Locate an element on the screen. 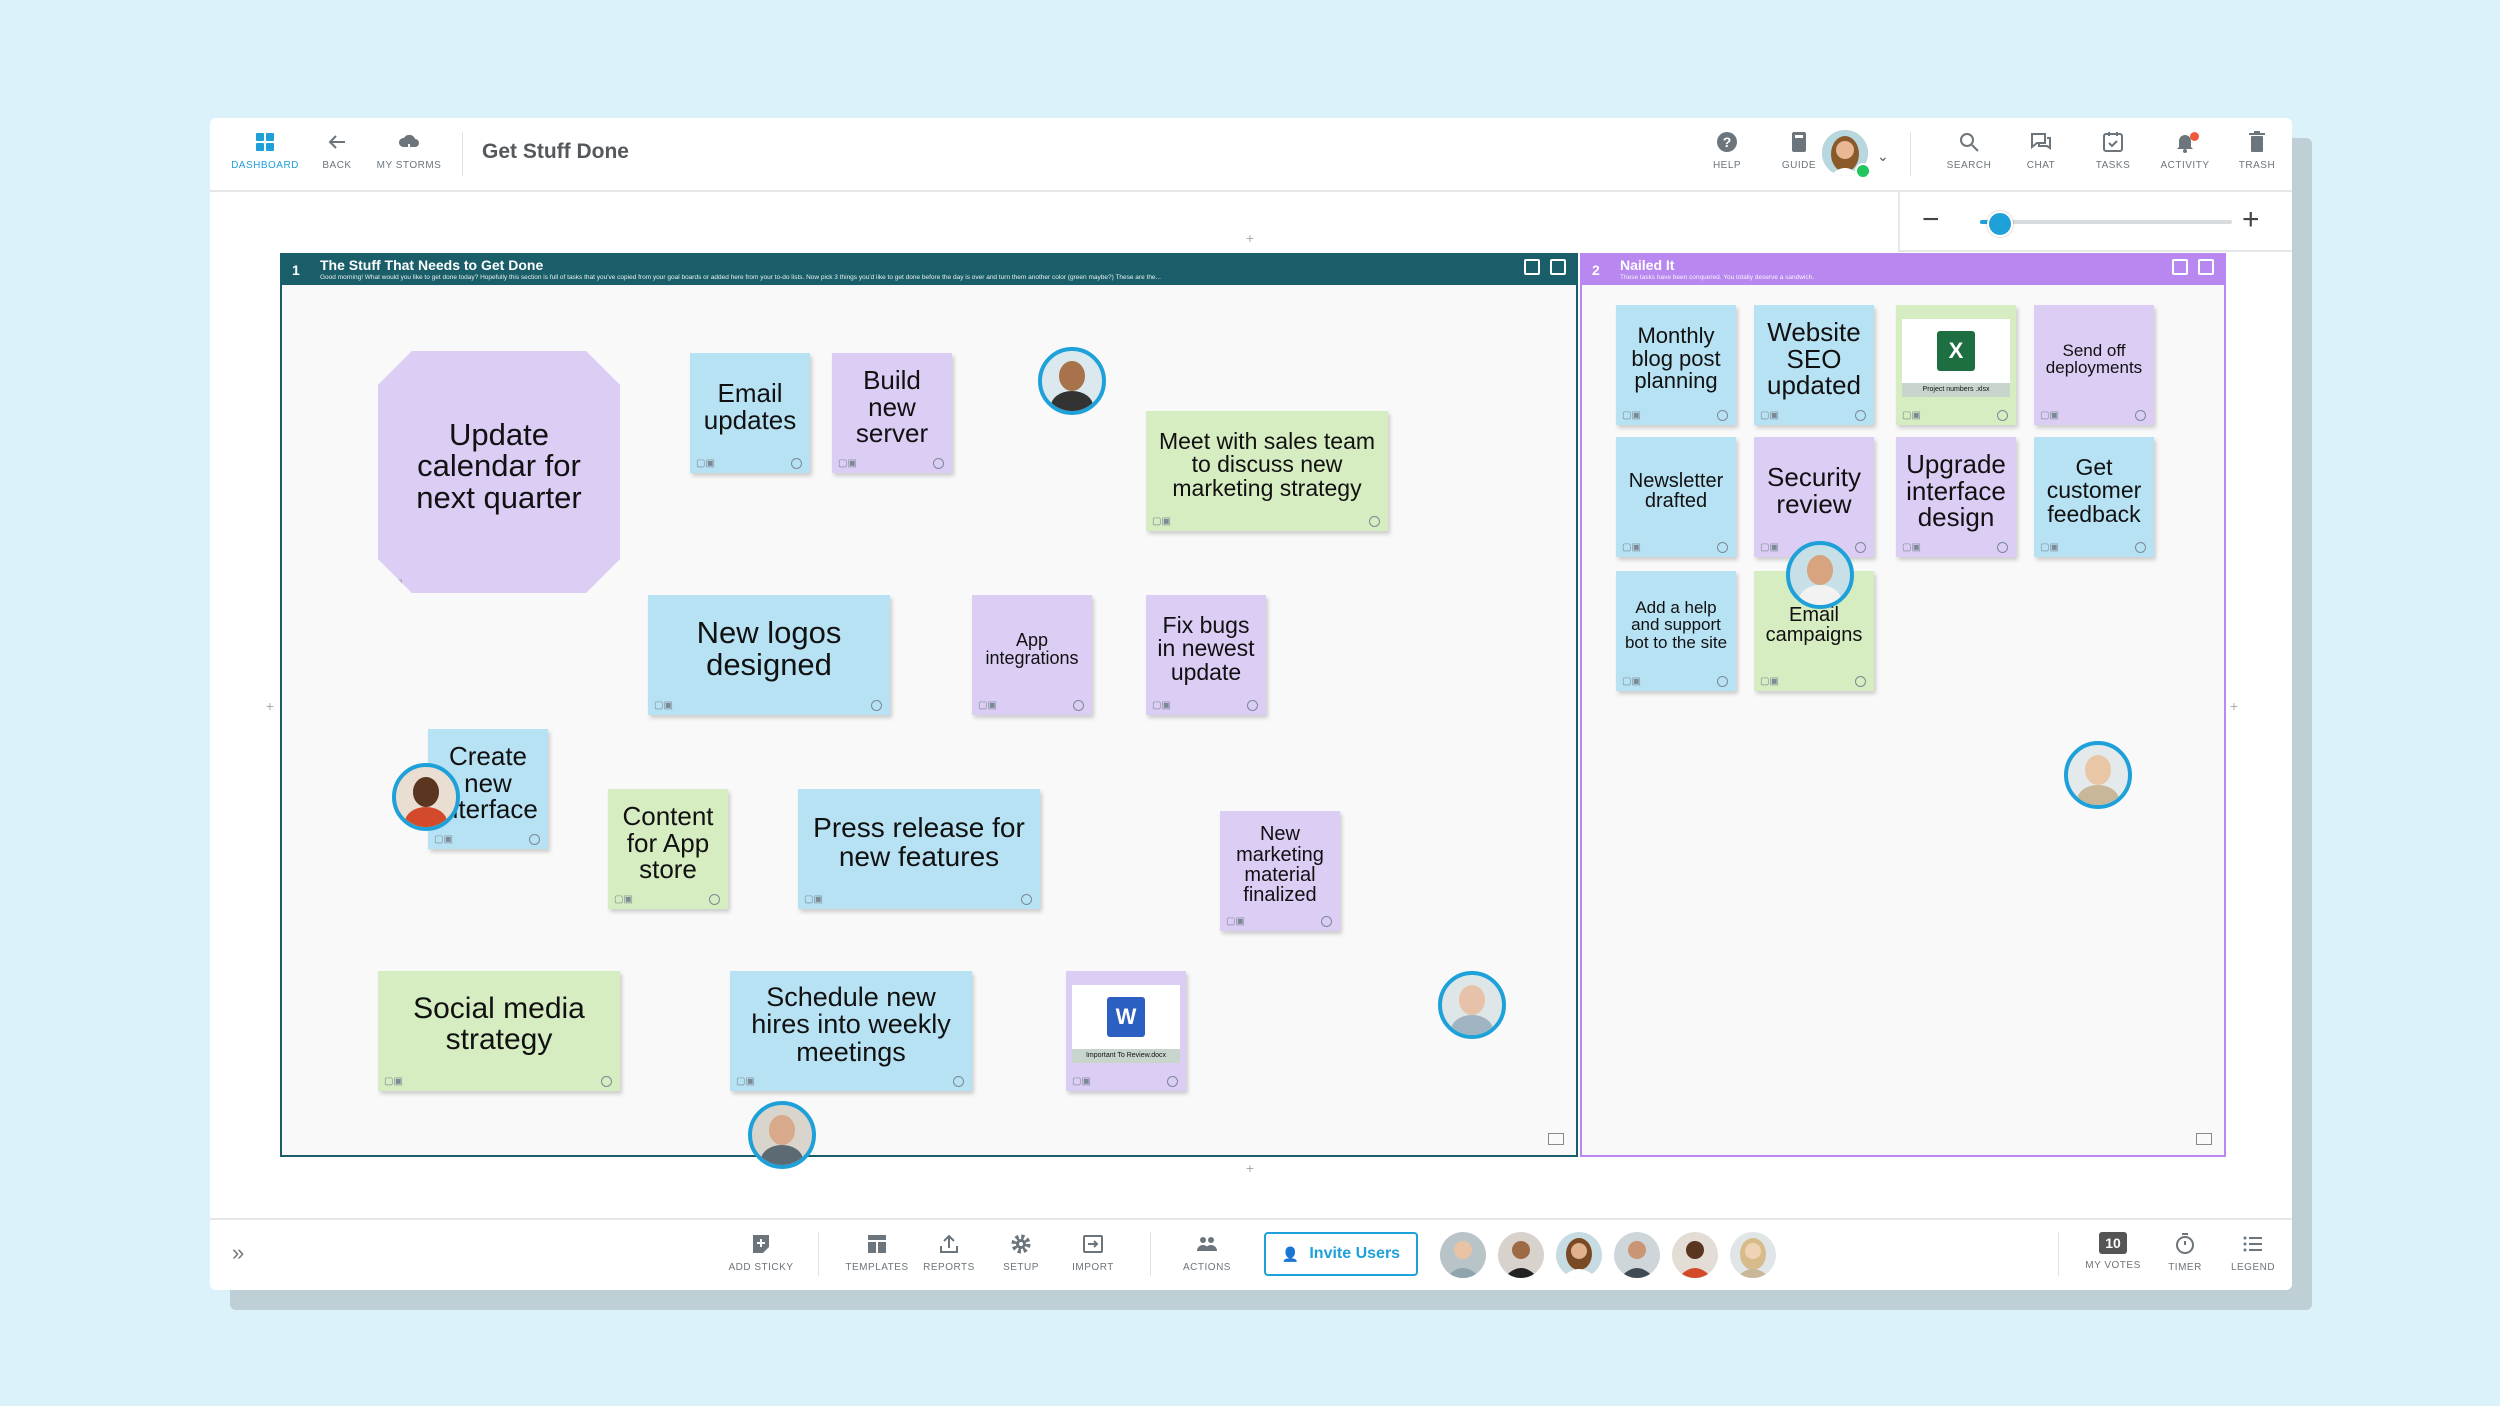  legend-button: LEGEND is located at coordinates (2253, 1252).